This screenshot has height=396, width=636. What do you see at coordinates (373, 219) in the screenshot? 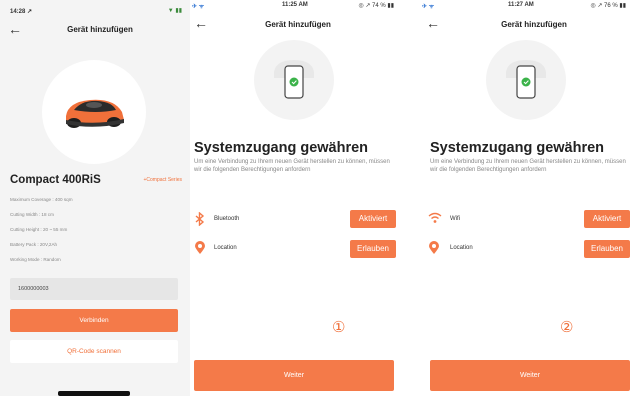
I see `bluetooth-activated-button: Aktiviert` at bounding box center [373, 219].